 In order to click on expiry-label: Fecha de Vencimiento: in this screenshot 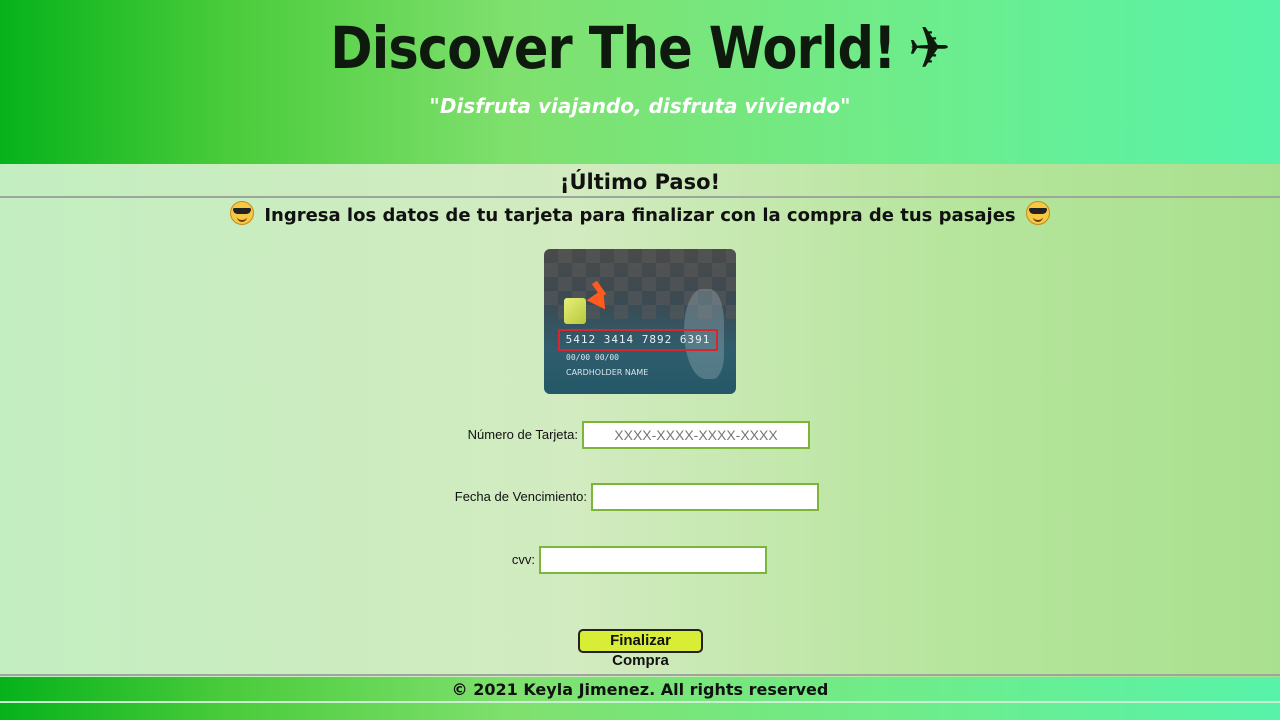, I will do `click(520, 496)`.